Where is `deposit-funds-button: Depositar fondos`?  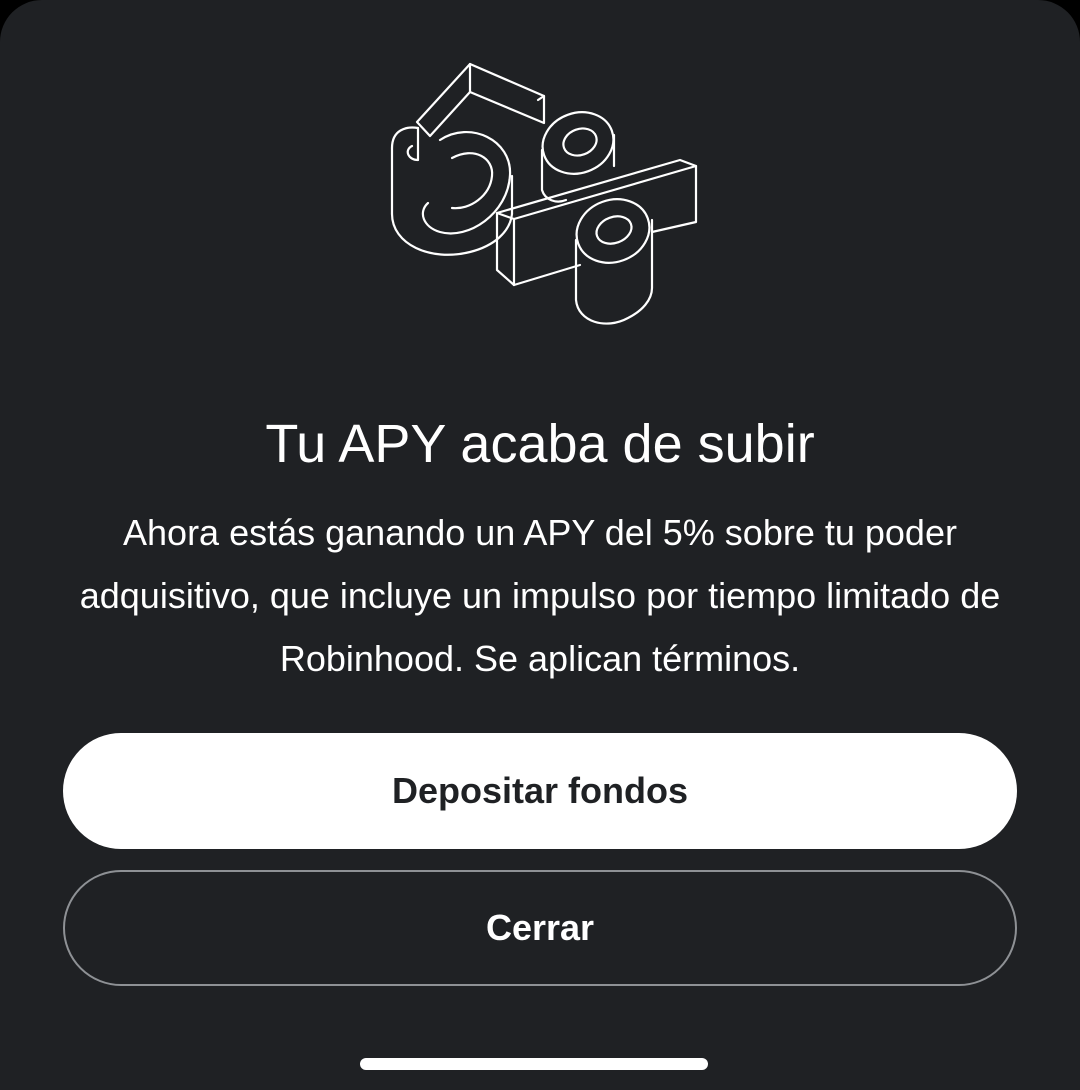 deposit-funds-button: Depositar fondos is located at coordinates (540, 791).